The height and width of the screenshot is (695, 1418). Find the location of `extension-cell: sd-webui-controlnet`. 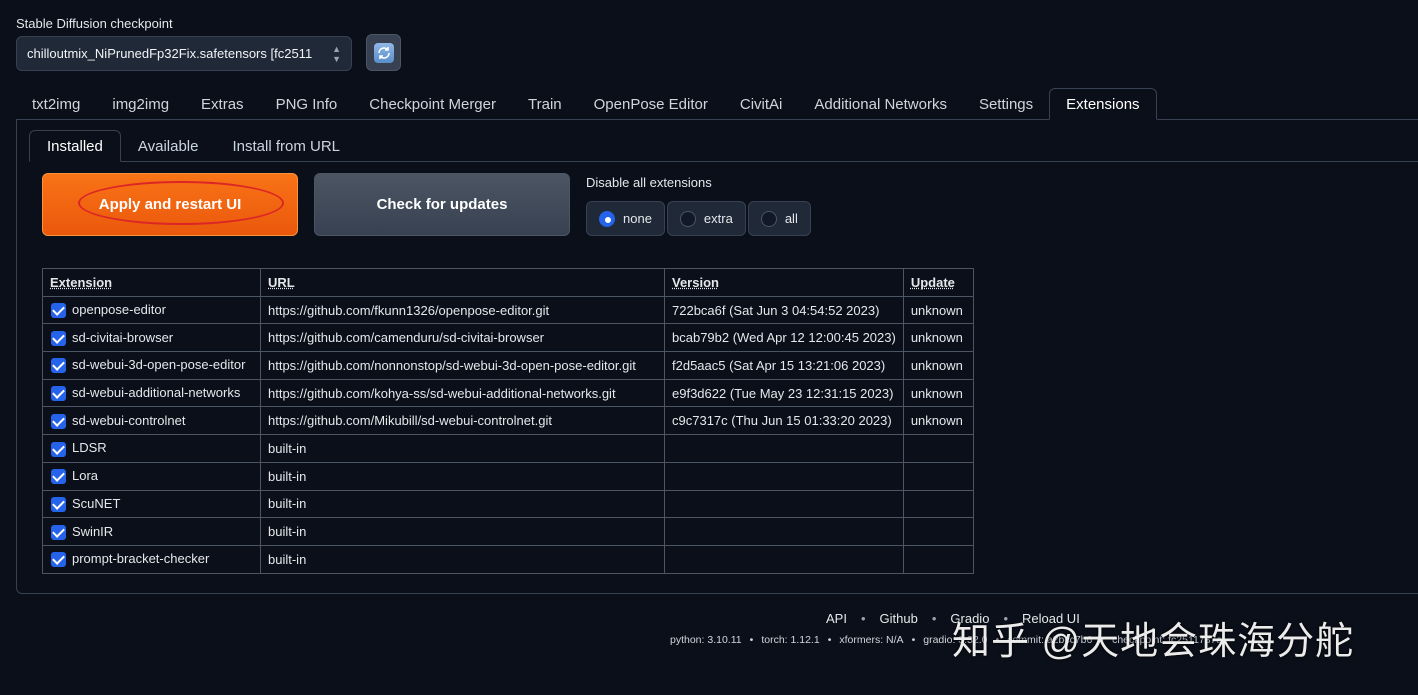

extension-cell: sd-webui-controlnet is located at coordinates (151, 421).